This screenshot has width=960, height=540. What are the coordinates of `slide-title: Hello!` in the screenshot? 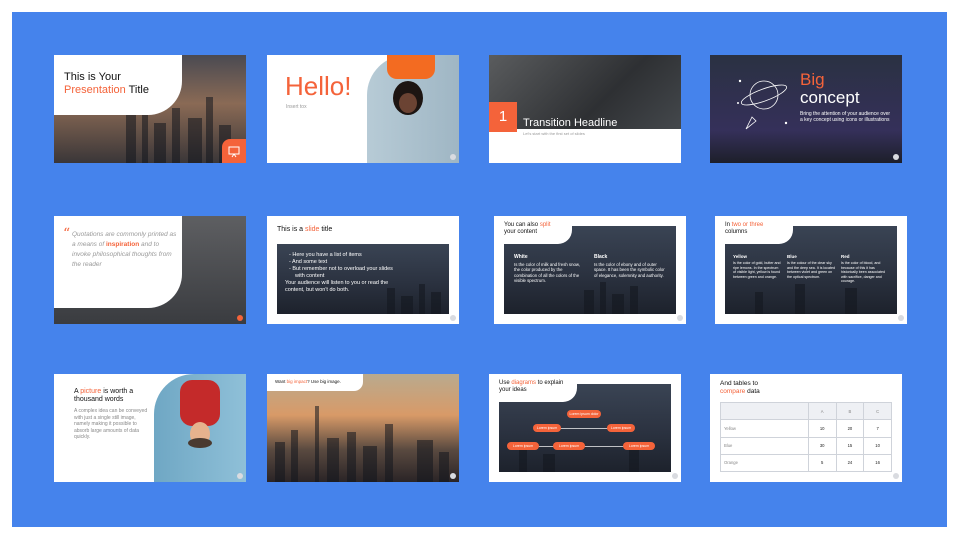 It's located at (318, 86).